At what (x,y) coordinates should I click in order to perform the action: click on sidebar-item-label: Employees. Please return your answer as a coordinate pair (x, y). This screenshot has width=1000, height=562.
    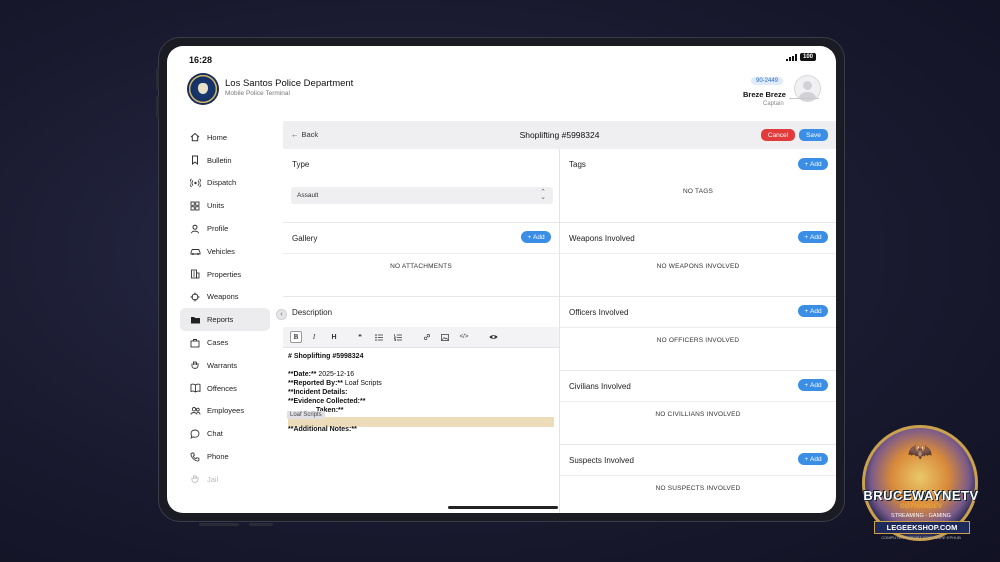
    Looking at the image, I should click on (226, 411).